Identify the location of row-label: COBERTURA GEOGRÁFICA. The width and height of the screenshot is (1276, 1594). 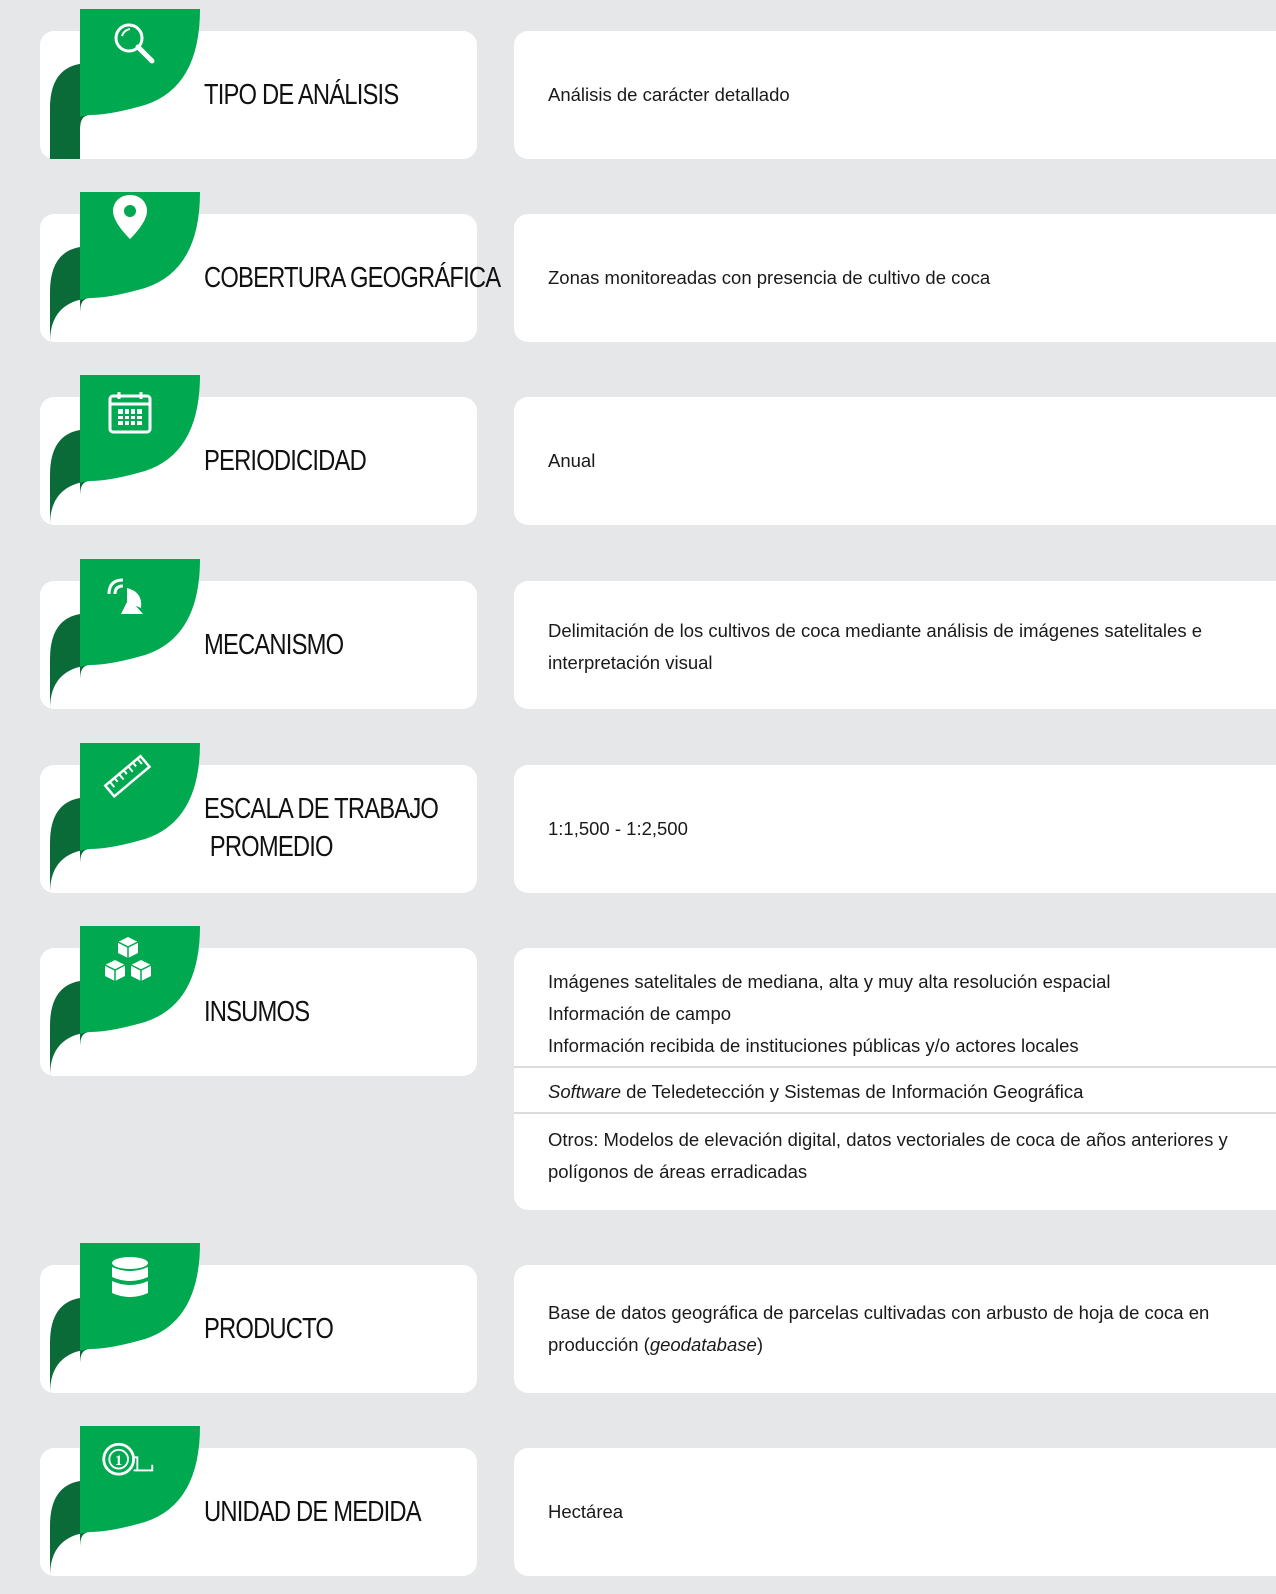
(352, 278).